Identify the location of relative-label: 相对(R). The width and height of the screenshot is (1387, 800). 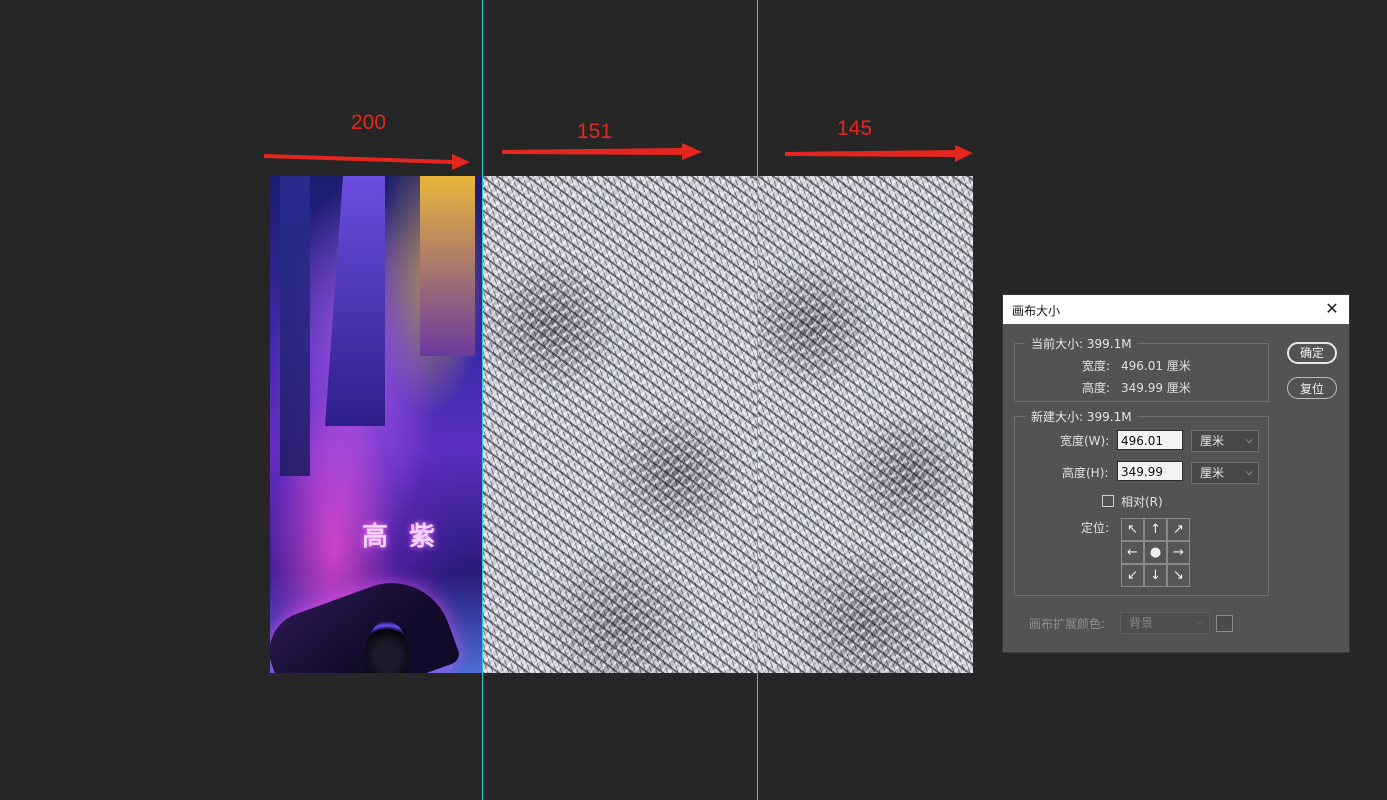
(1142, 501).